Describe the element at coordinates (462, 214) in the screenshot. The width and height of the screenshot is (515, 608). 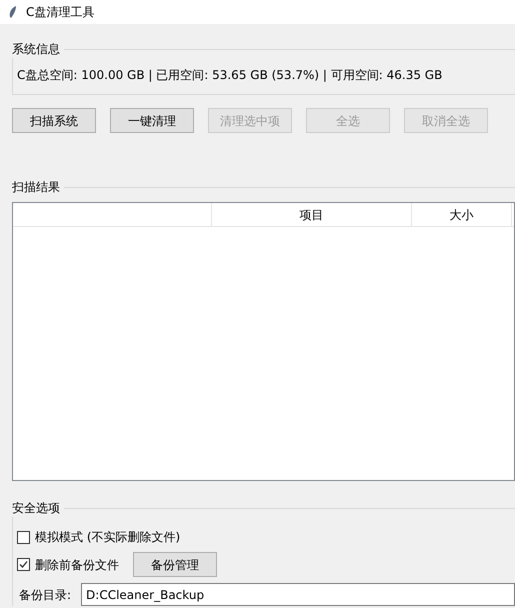
I see `column-header: 大小` at that location.